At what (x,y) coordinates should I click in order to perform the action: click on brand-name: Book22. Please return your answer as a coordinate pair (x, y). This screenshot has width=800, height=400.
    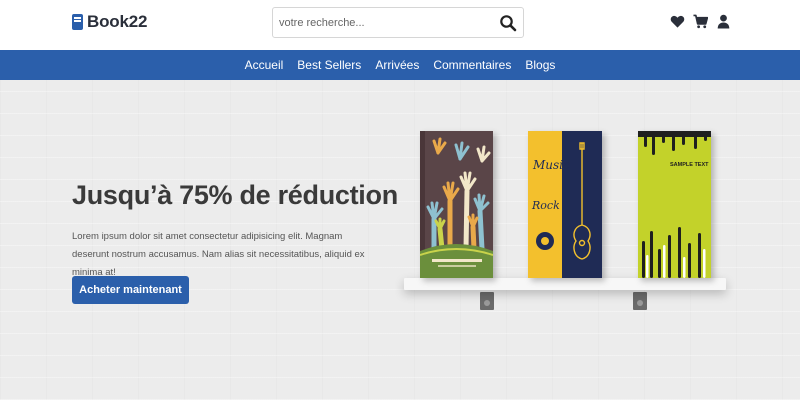
    Looking at the image, I should click on (117, 21).